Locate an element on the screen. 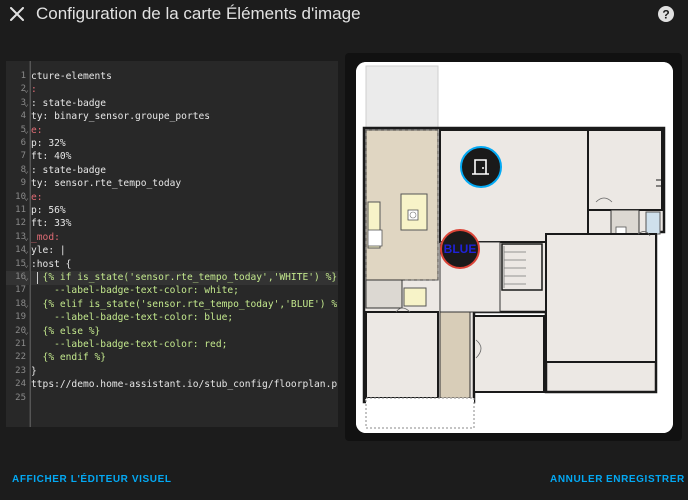 Image resolution: width=688 pixels, height=500 pixels. close-icon is located at coordinates (17, 14).